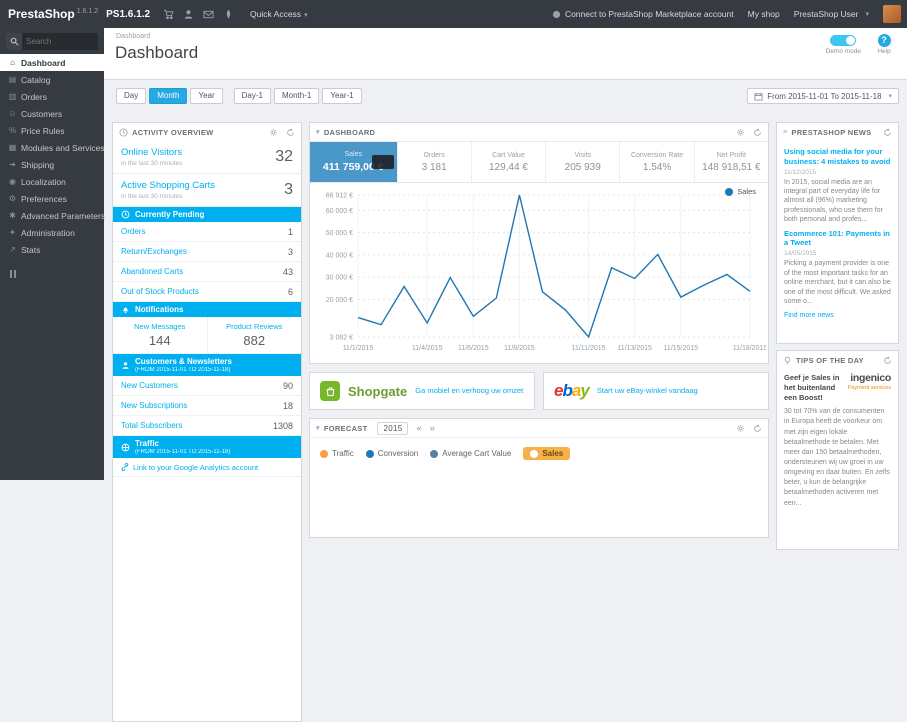  Describe the element at coordinates (740, 191) in the screenshot. I see `chart-legend: Sales` at that location.